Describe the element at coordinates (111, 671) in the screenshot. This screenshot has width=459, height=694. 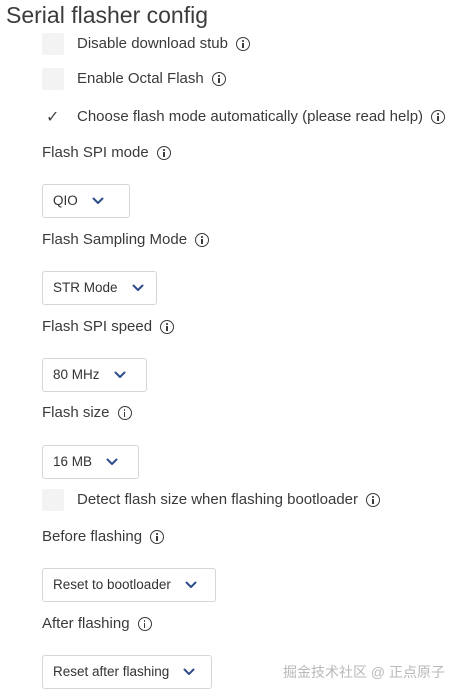
I see `select-value: Reset after flashing` at that location.